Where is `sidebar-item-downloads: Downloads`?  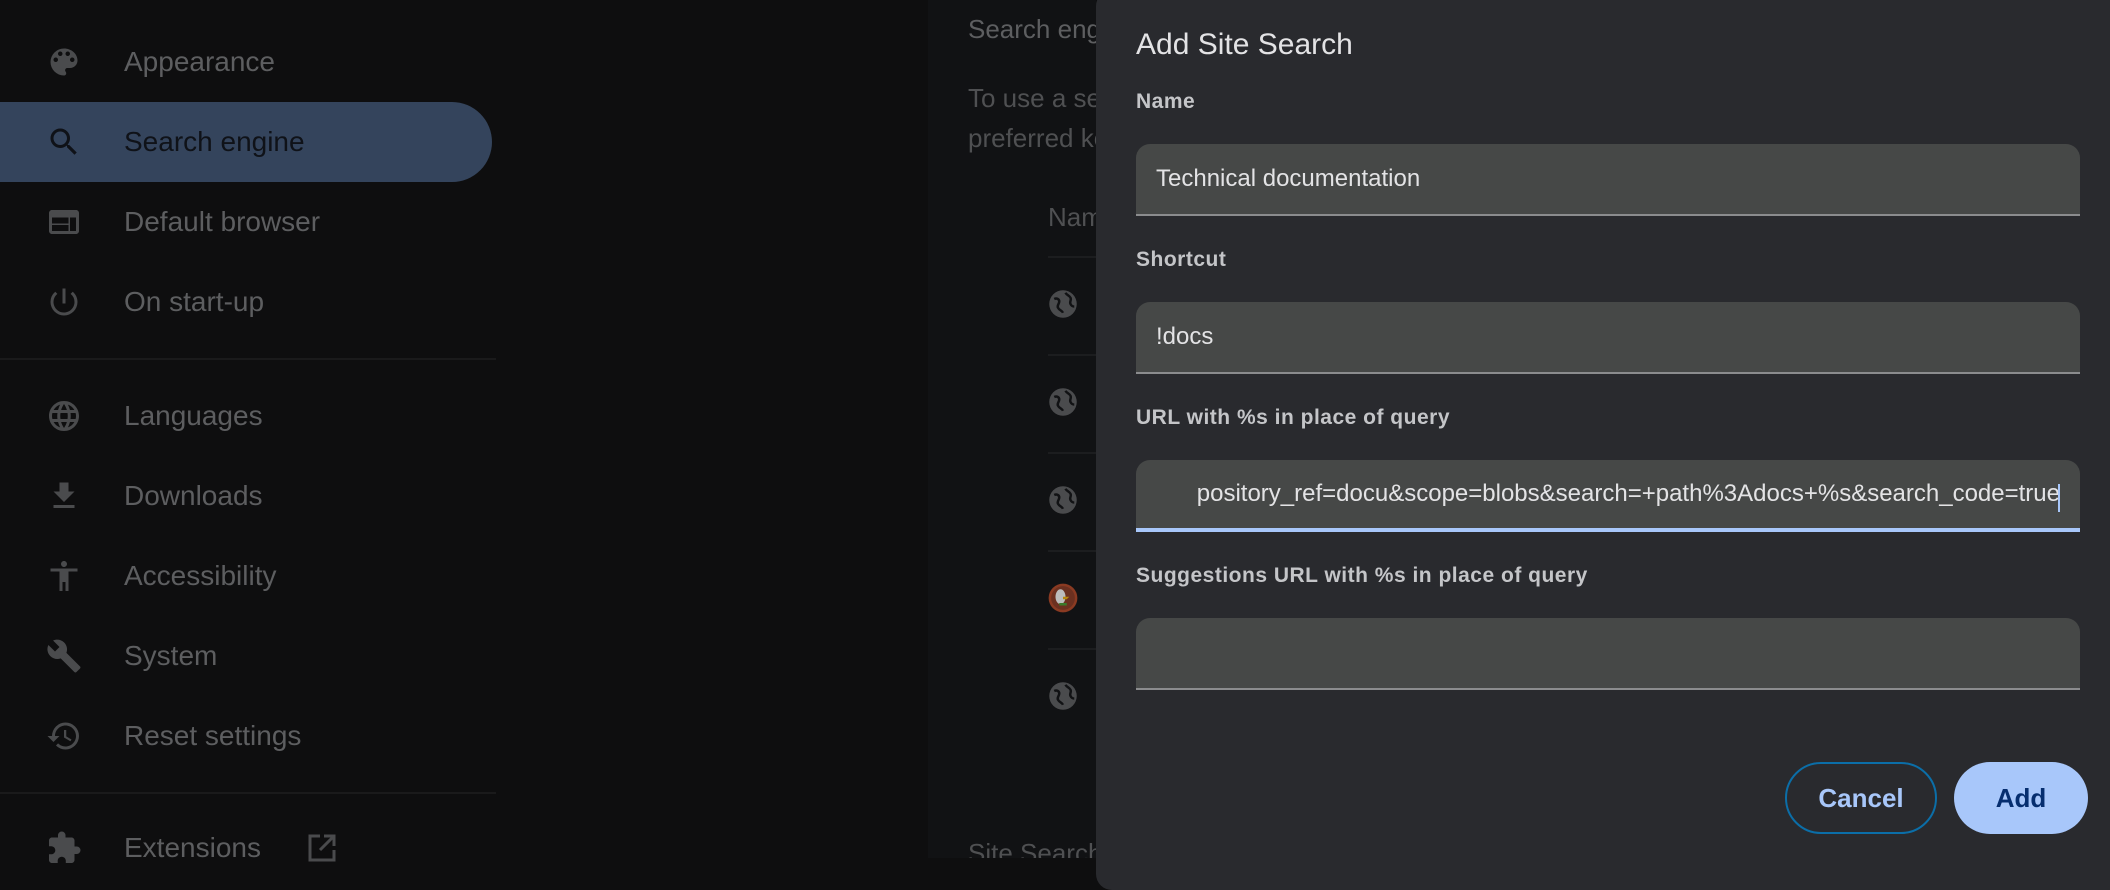 sidebar-item-downloads: Downloads is located at coordinates (246, 496).